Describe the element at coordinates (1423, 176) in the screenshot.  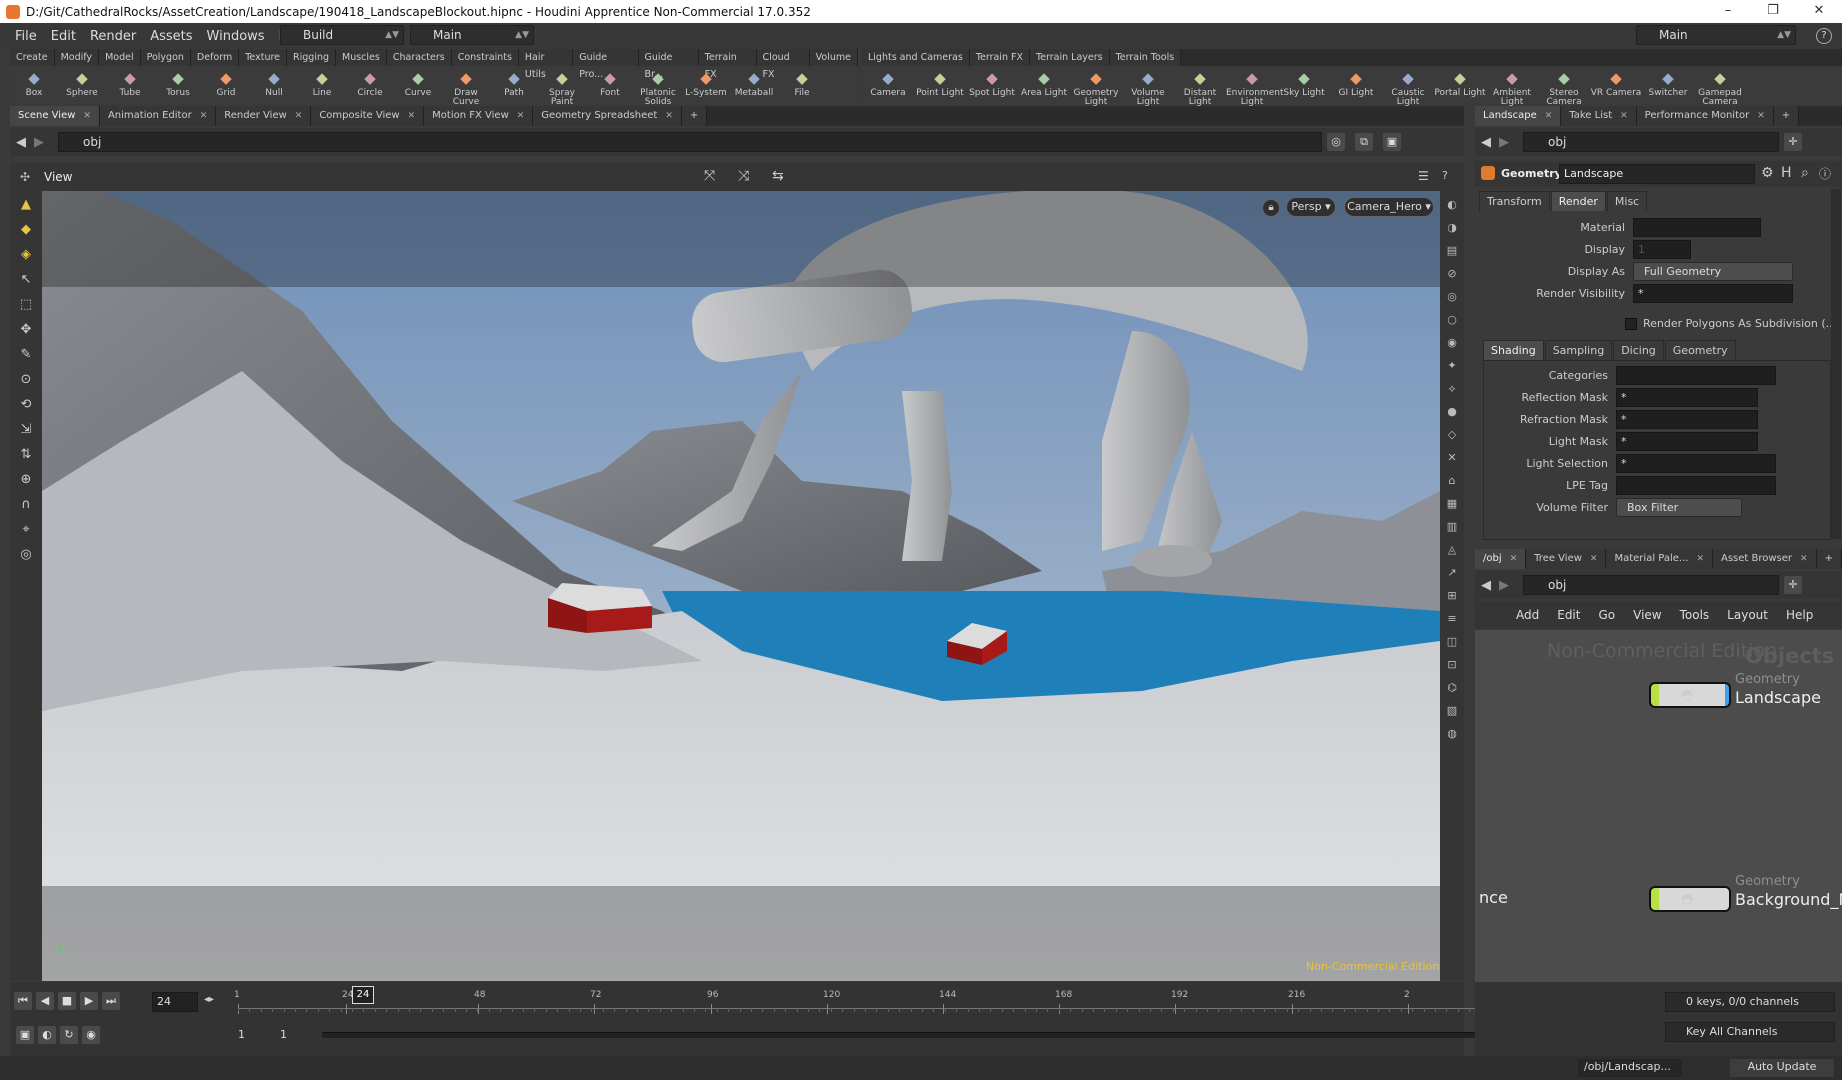
I see `display-options-icon: ☰` at that location.